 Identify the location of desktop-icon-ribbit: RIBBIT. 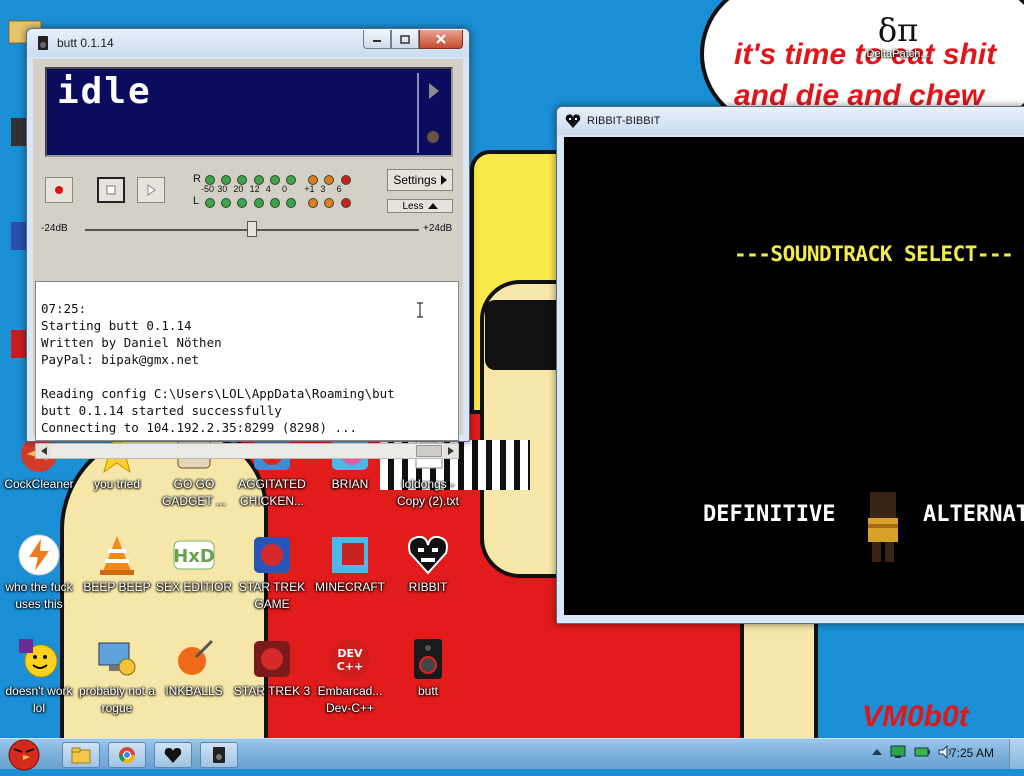
(428, 564).